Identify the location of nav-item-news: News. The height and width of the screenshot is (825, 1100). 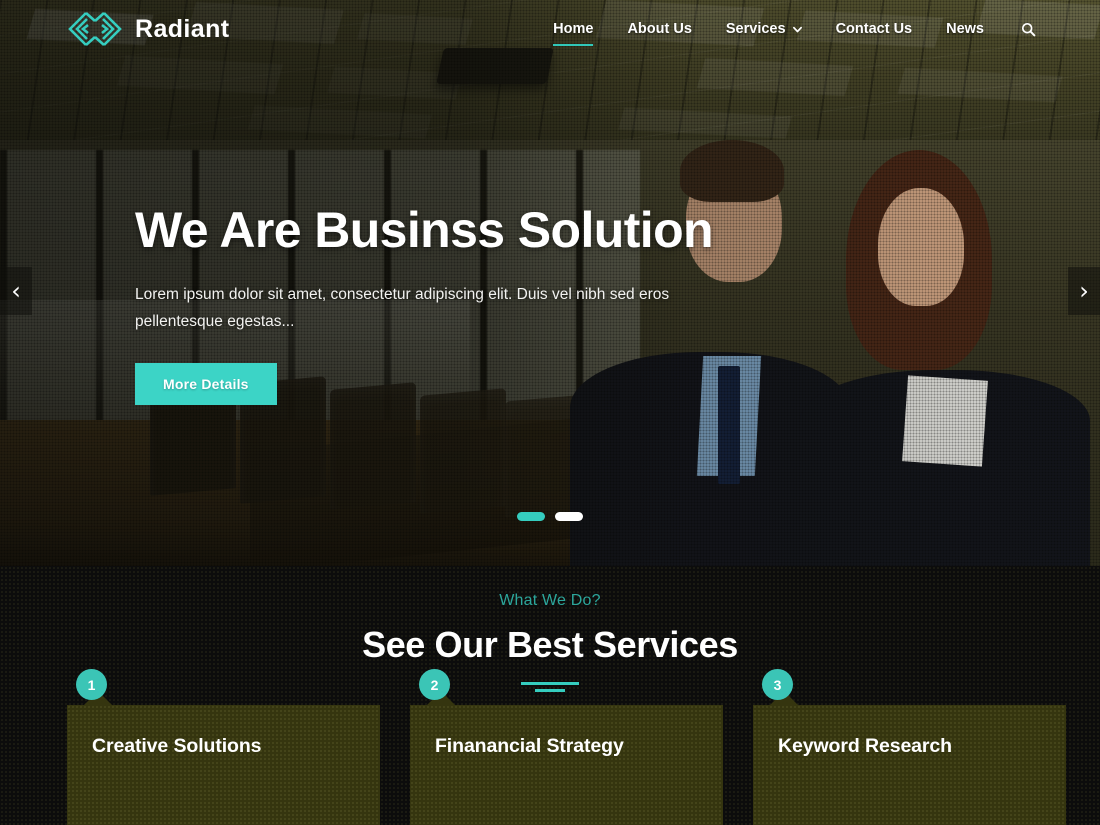
(965, 29).